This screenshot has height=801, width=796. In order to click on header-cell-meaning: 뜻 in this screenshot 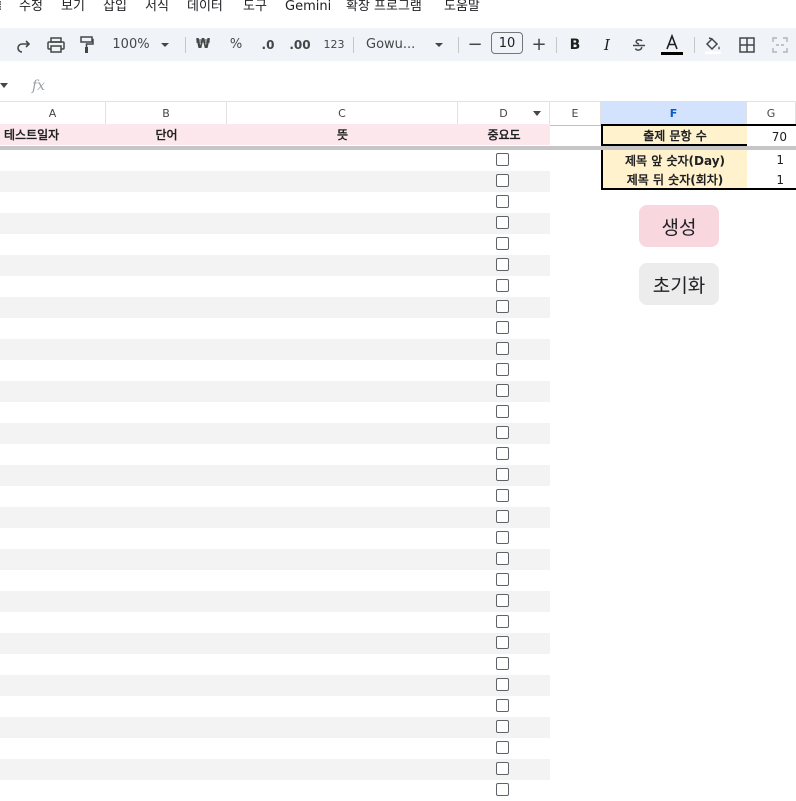, I will do `click(342, 134)`.